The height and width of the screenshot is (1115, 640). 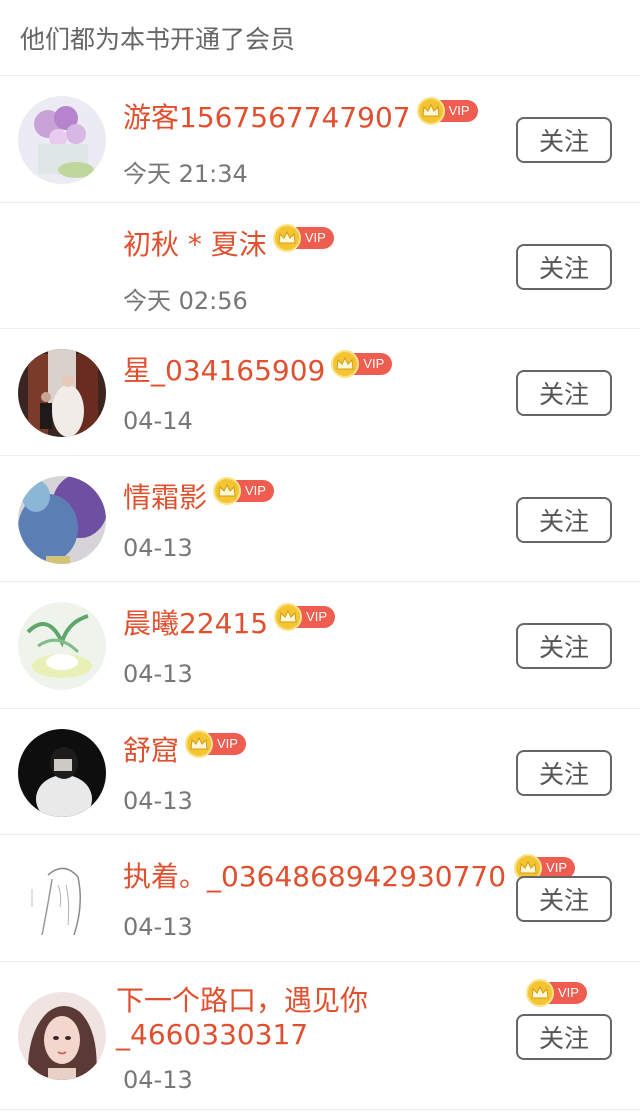 I want to click on member-name: 执着。_0364868942930770, so click(x=314, y=877).